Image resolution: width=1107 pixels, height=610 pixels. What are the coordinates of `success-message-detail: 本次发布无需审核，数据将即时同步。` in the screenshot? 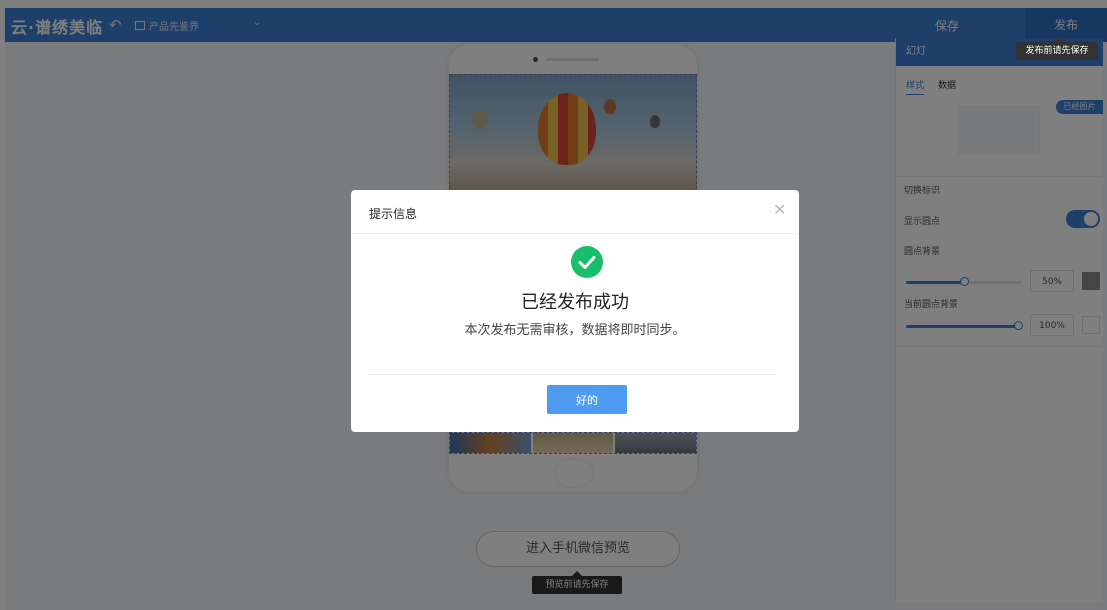 It's located at (575, 330).